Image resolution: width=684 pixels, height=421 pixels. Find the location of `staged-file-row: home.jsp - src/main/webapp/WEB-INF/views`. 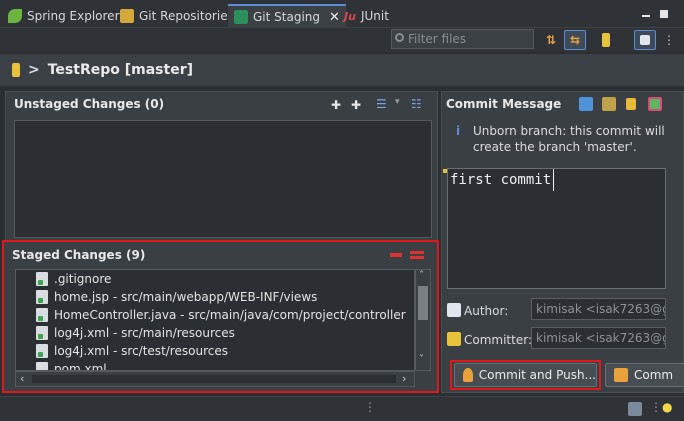

staged-file-row: home.jsp - src/main/webapp/WEB-INF/views is located at coordinates (215, 297).